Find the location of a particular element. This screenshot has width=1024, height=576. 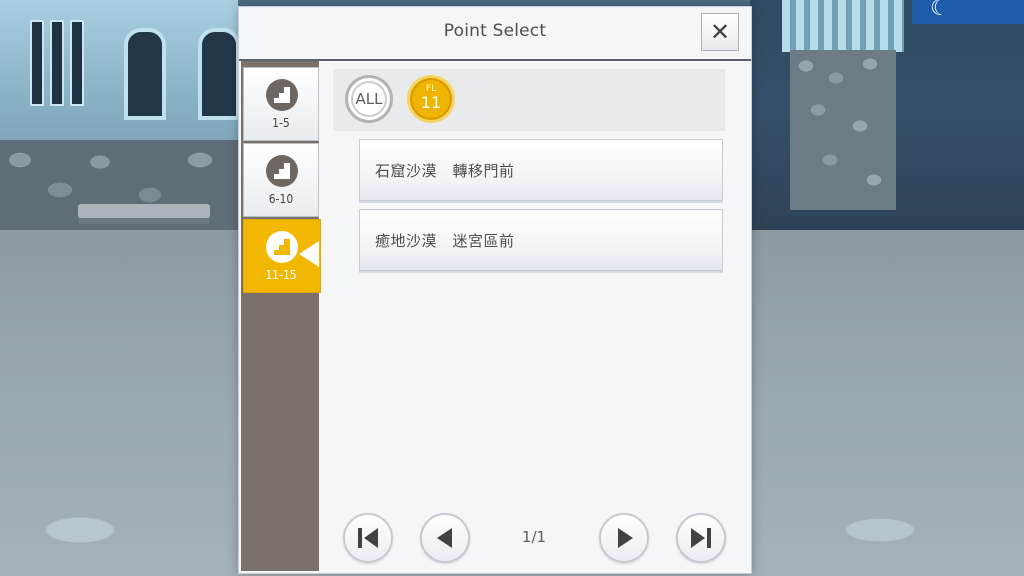

last-page-button is located at coordinates (701, 538).